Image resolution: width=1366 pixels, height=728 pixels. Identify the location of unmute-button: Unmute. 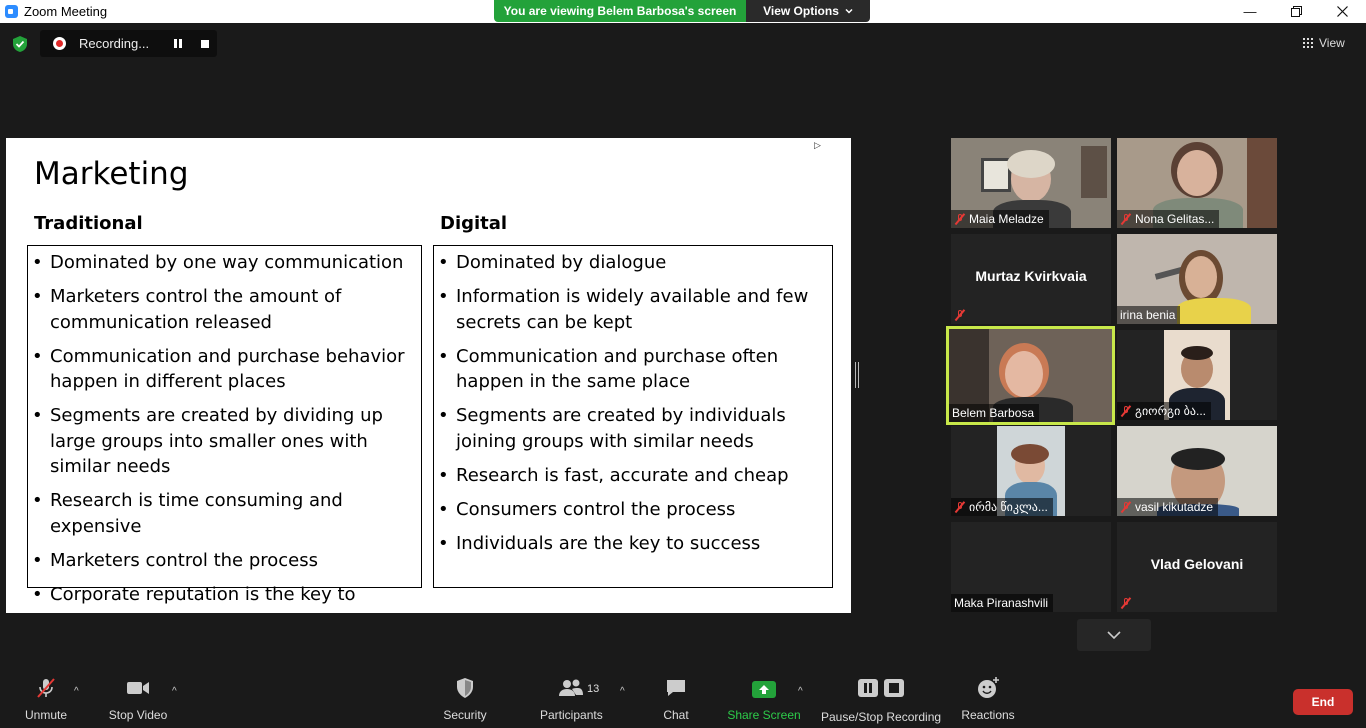
(46, 699).